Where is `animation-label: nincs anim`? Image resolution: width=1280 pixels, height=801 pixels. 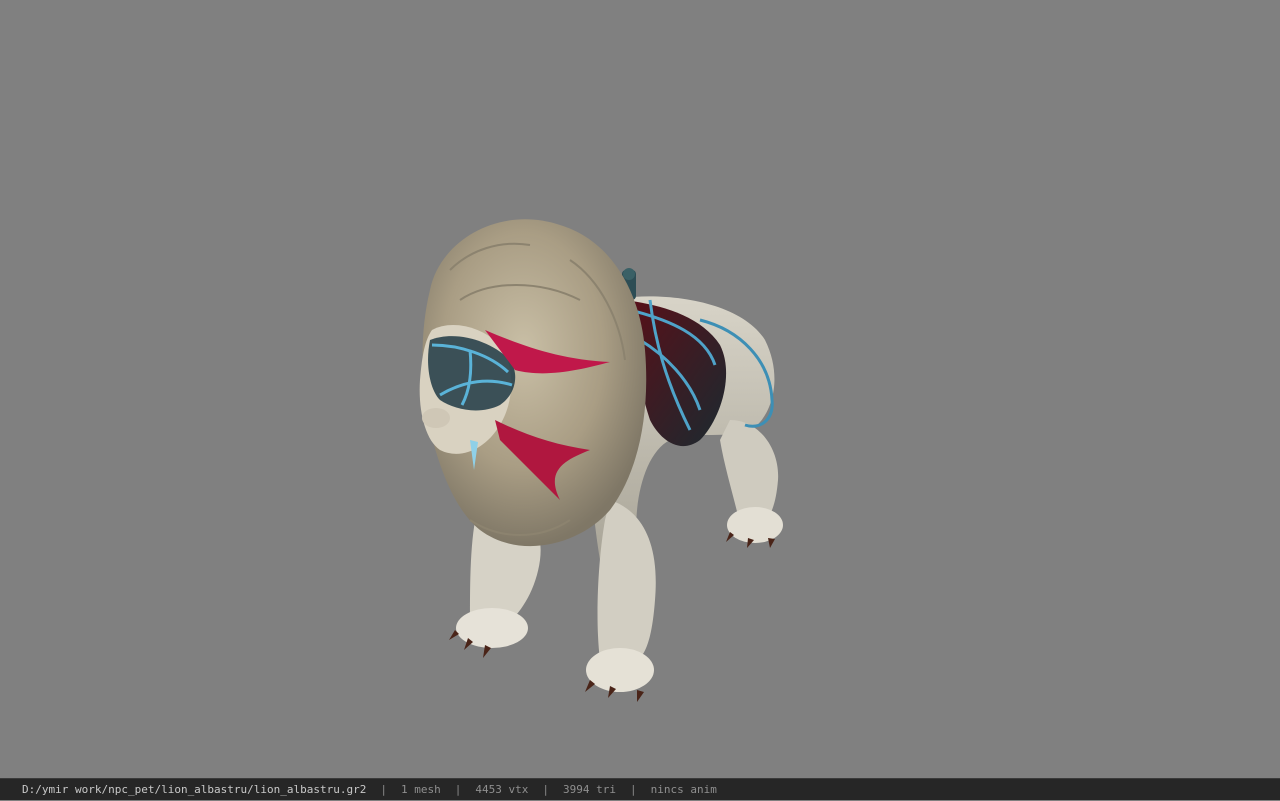 animation-label: nincs anim is located at coordinates (683, 789).